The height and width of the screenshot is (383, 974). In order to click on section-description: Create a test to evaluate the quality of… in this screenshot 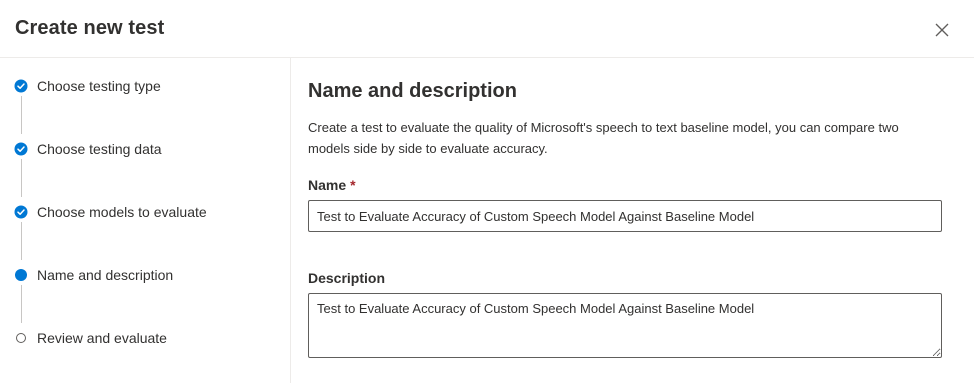, I will do `click(603, 138)`.